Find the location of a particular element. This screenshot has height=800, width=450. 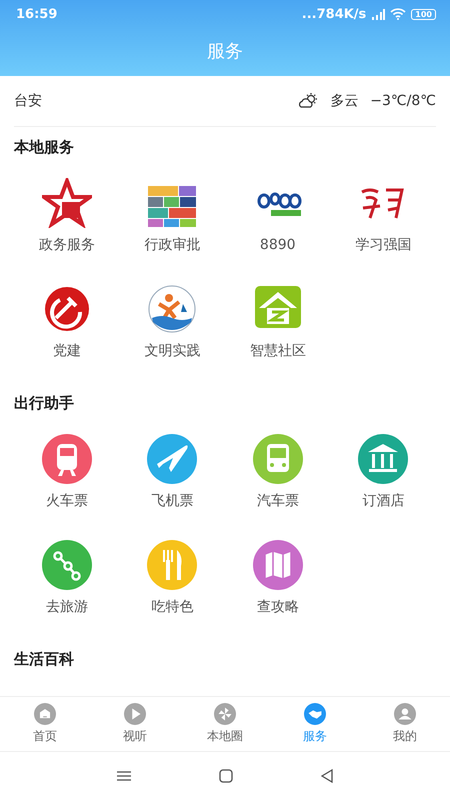

pinwheel-icon is located at coordinates (225, 714).